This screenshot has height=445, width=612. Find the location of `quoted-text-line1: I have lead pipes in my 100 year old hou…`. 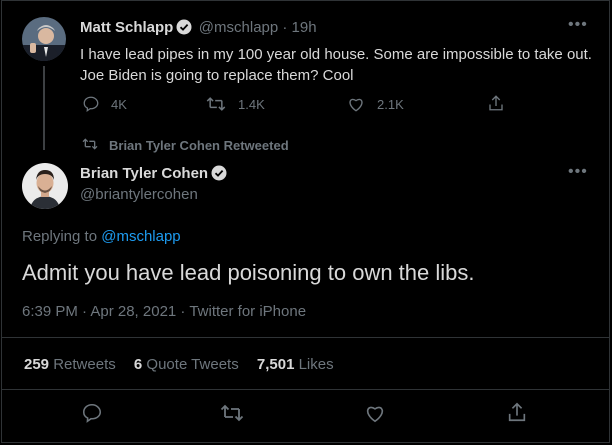

quoted-text-line1: I have lead pipes in my 100 year old hou… is located at coordinates (336, 54).